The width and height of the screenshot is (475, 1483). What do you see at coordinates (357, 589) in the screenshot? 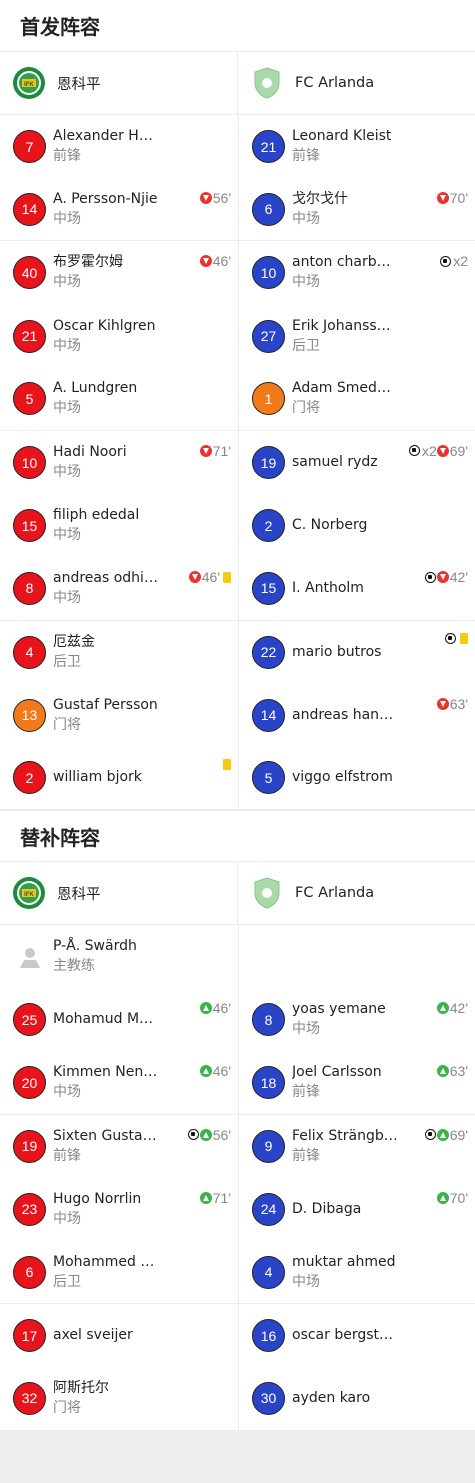
I see `player-row: 15 I. Antholm 42'` at bounding box center [357, 589].